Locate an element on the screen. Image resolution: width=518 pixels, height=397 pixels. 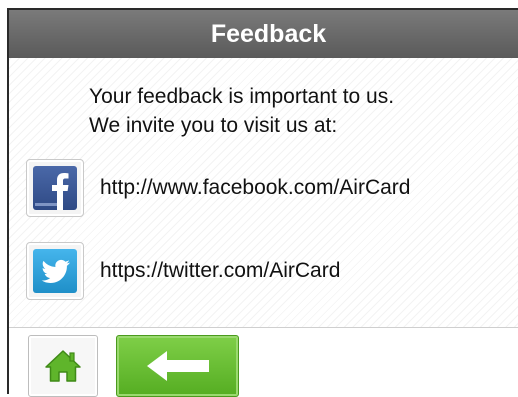
home-button is located at coordinates (63, 366).